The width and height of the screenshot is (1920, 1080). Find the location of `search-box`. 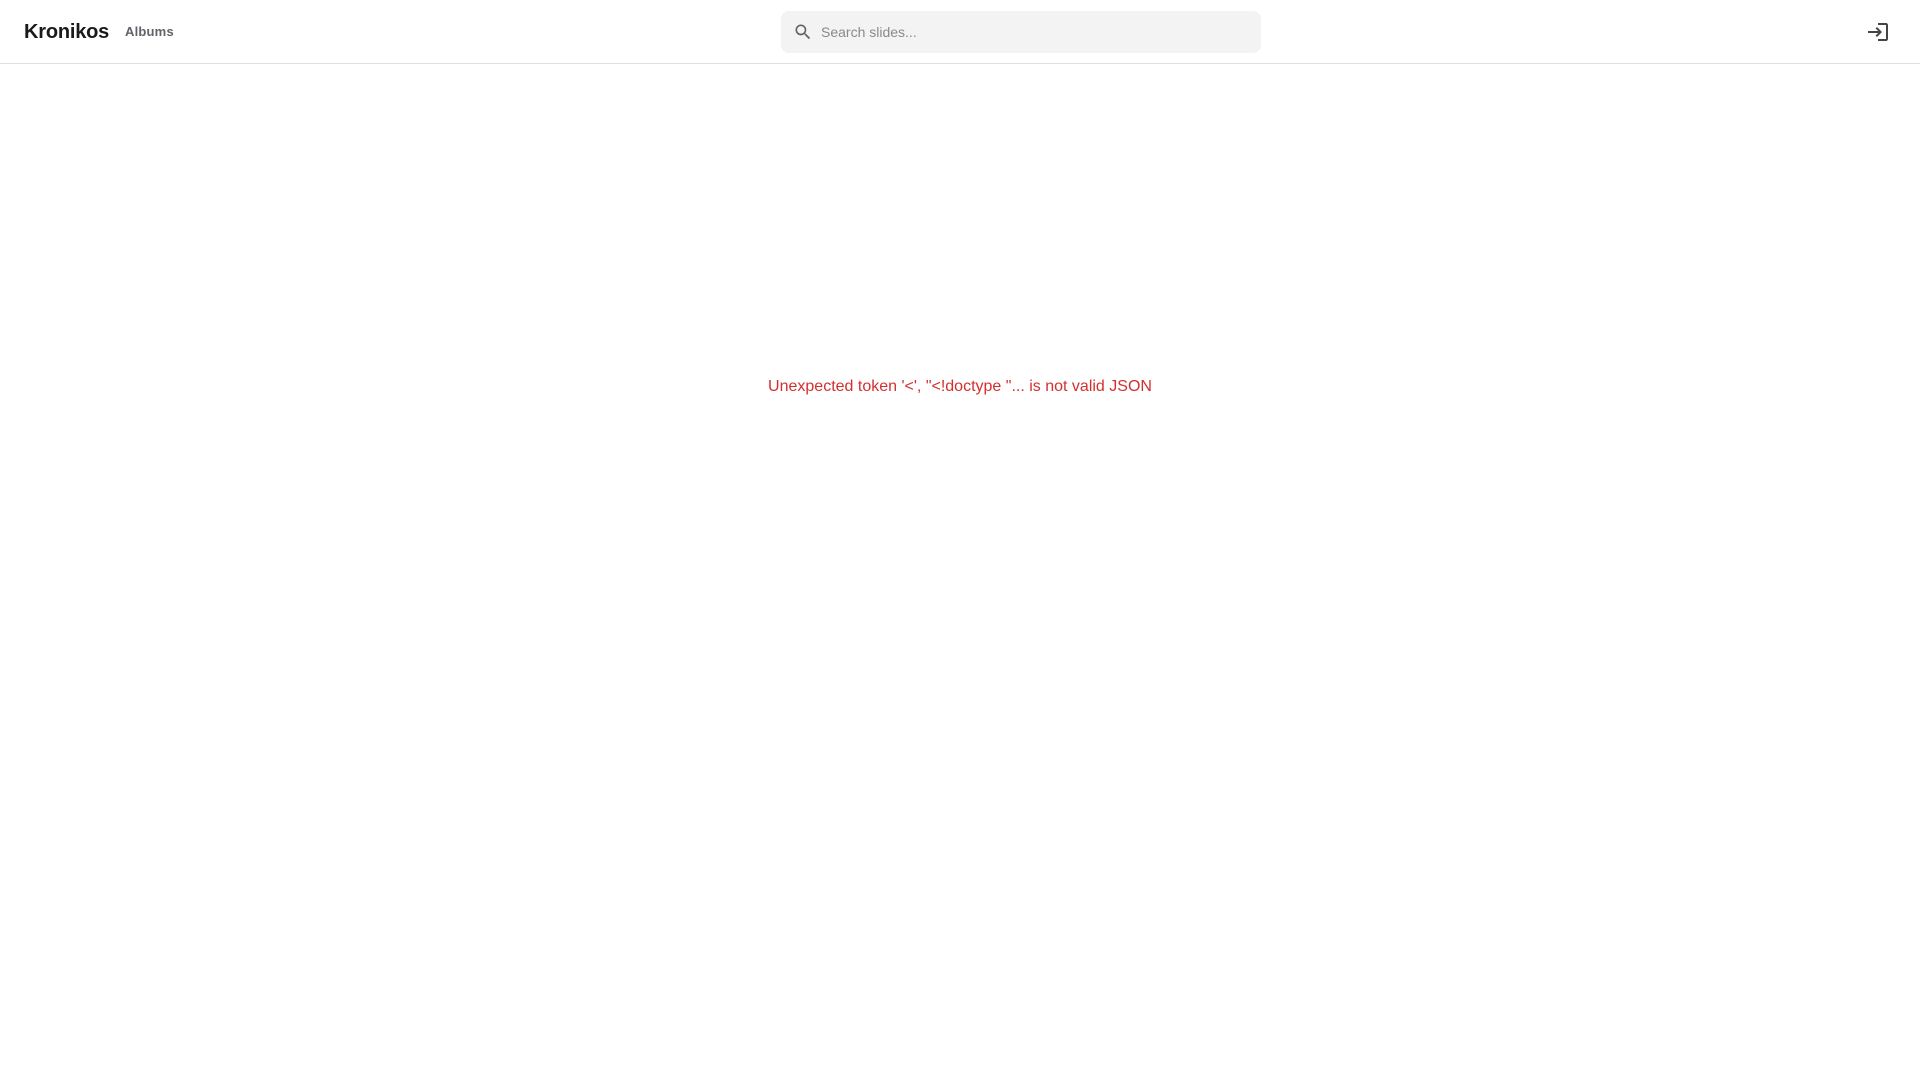

search-box is located at coordinates (1021, 32).